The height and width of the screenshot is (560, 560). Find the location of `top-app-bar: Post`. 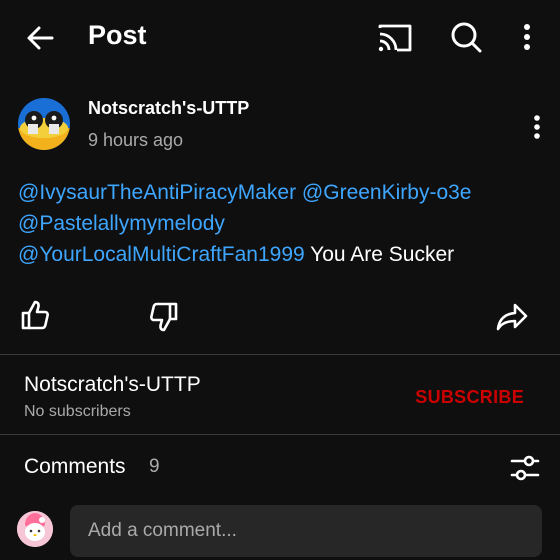

top-app-bar: Post is located at coordinates (280, 36).